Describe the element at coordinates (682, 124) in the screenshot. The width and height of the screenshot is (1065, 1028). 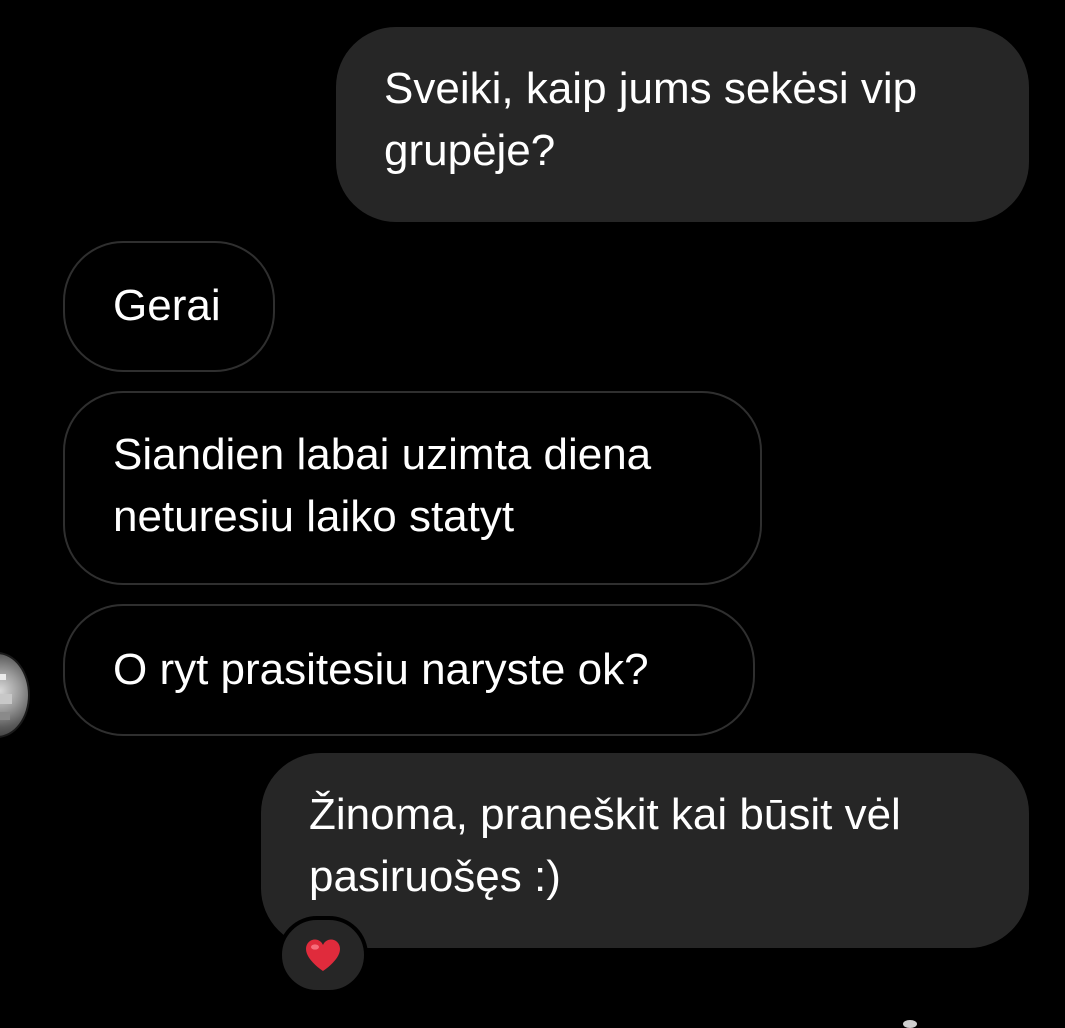
I see `outgoing-message: Sveiki, kaip jums sekėsi vip grupėje?` at that location.